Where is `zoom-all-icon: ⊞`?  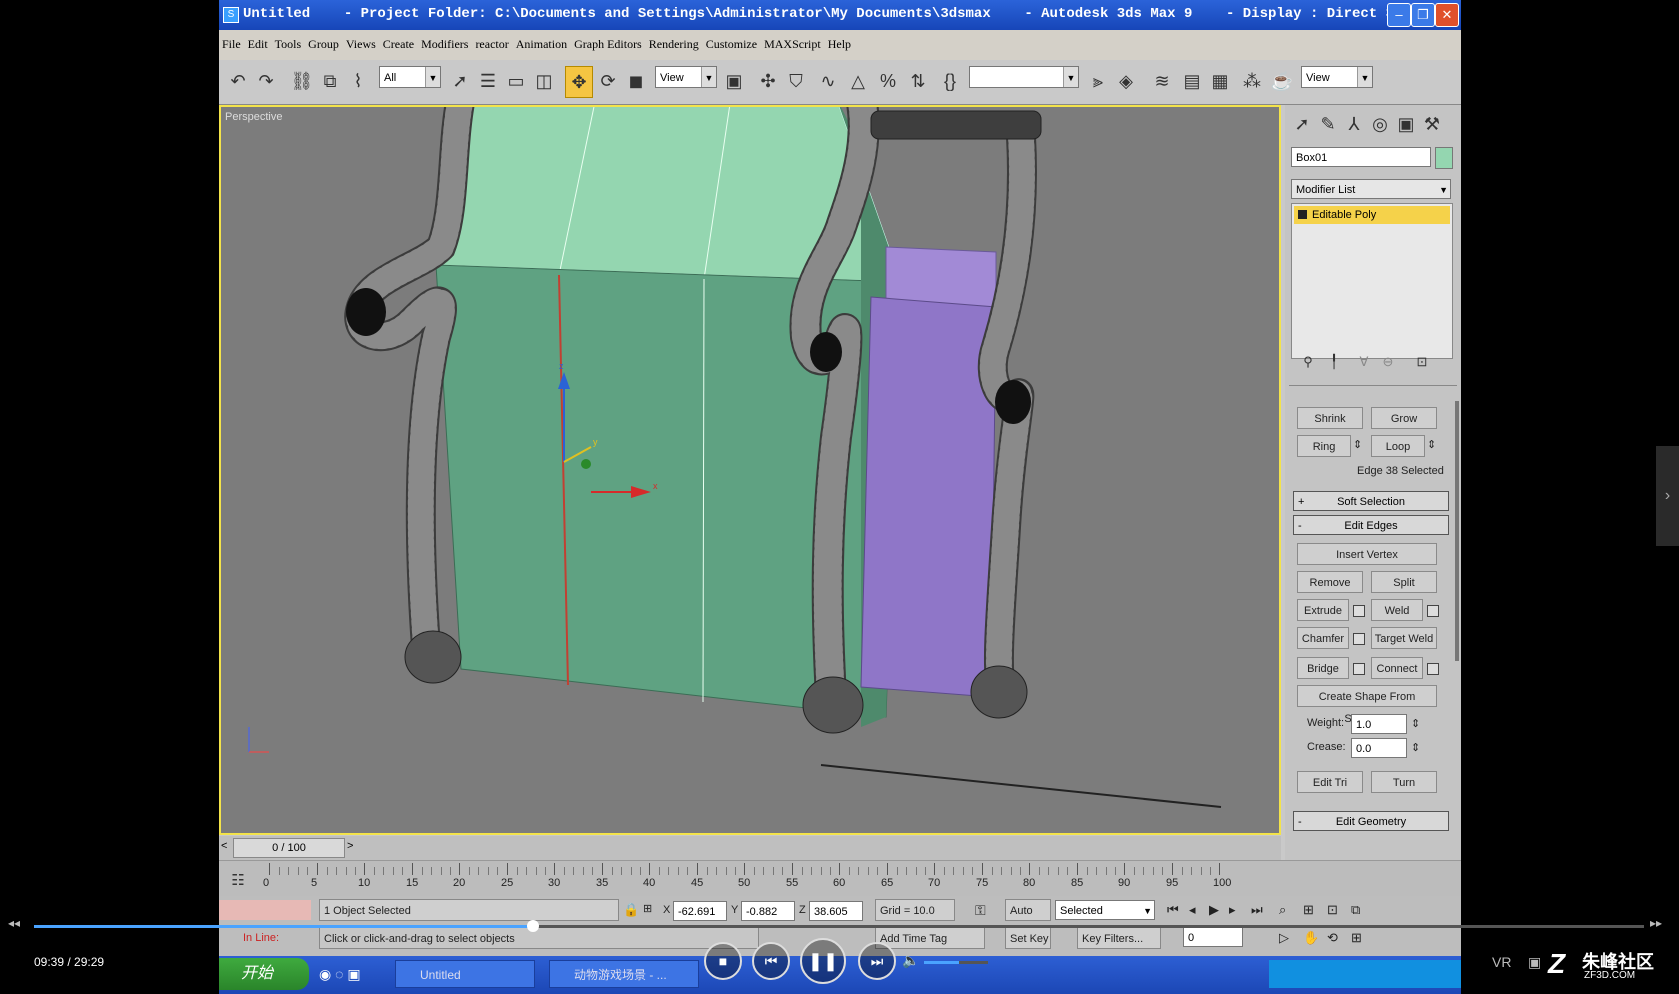
zoom-all-icon: ⊞ is located at coordinates (1308, 910).